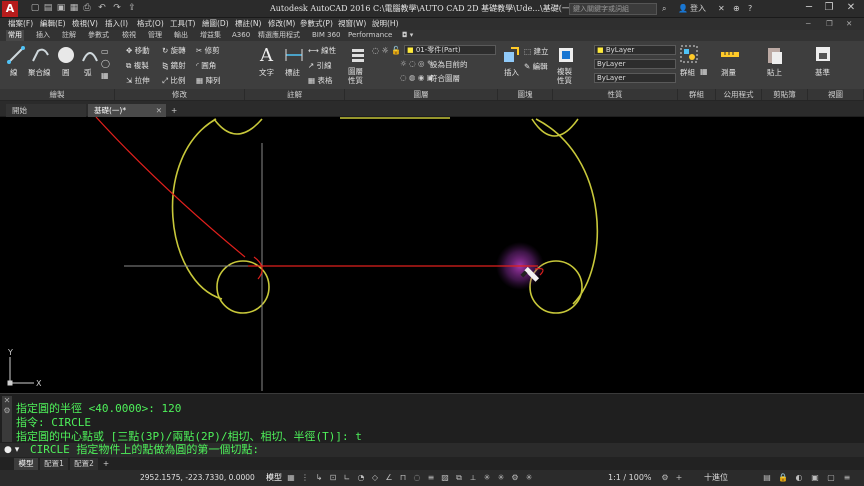  I want to click on tab-insert: 插入, so click(43, 35).